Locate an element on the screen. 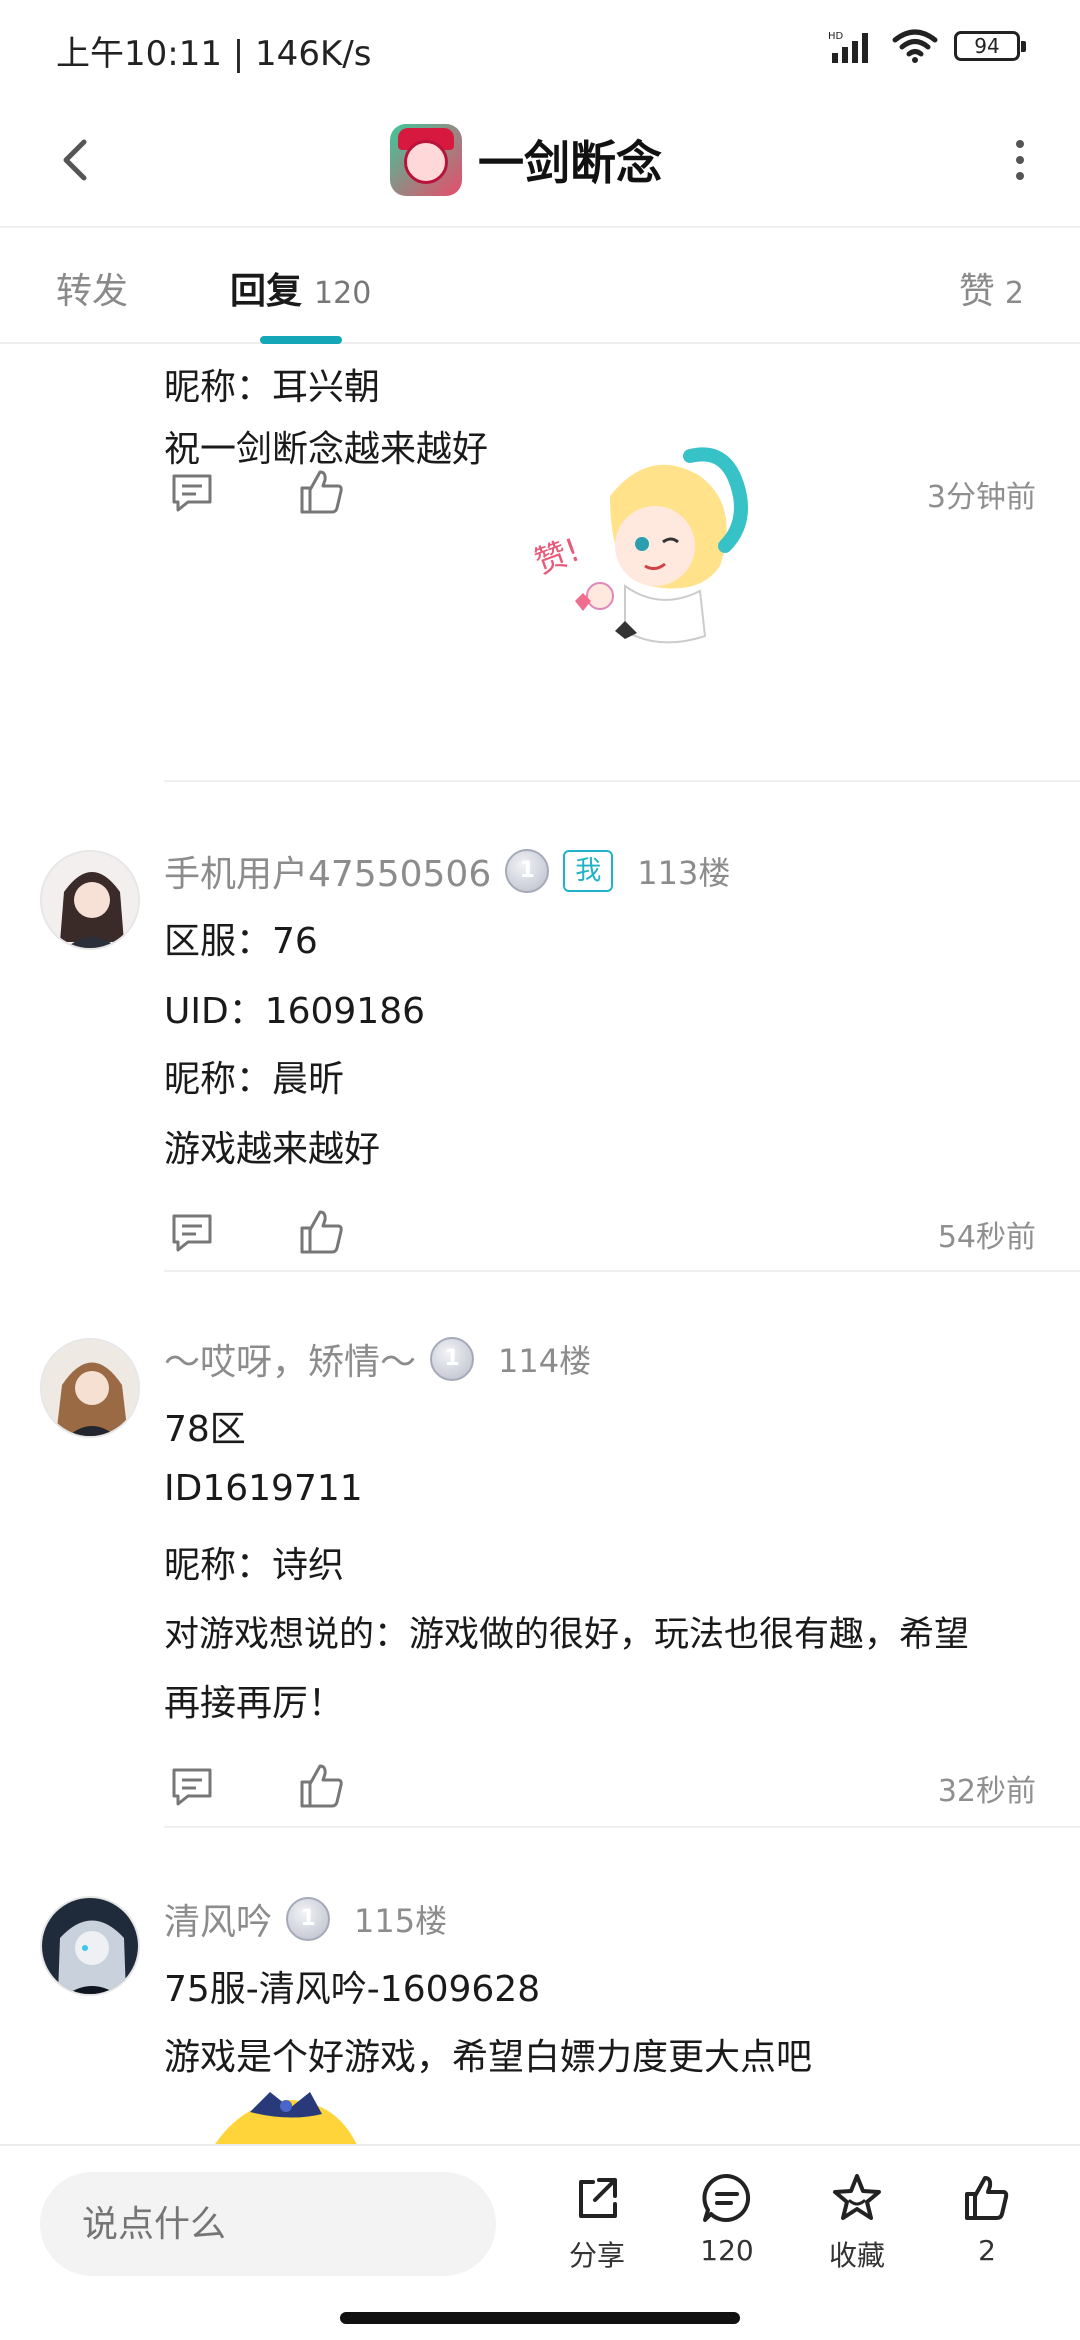 The height and width of the screenshot is (2340, 1080). share-label: 分享 is located at coordinates (596, 2255).